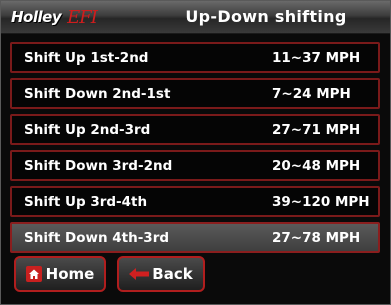  I want to click on list-item-shift-up-1-2: Shift Up 1st-2nd 11~37 MPH, so click(195, 57).